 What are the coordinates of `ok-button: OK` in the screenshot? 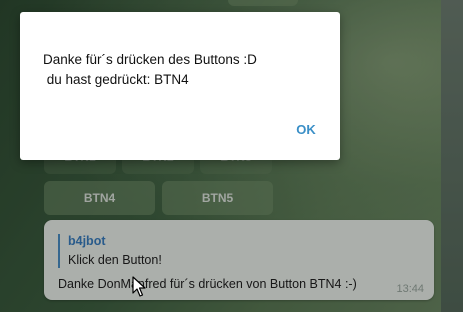 It's located at (306, 129).